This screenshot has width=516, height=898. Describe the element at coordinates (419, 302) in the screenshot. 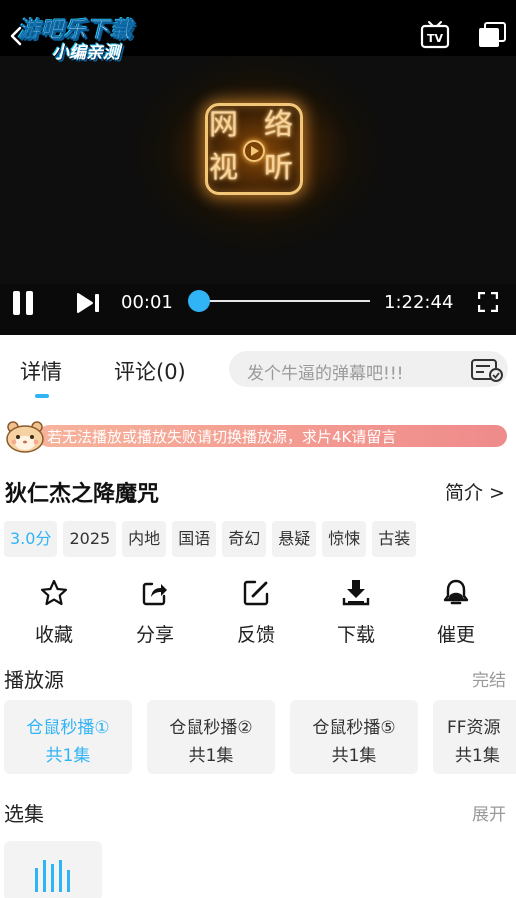

I see `total-duration: 1:22:44` at that location.